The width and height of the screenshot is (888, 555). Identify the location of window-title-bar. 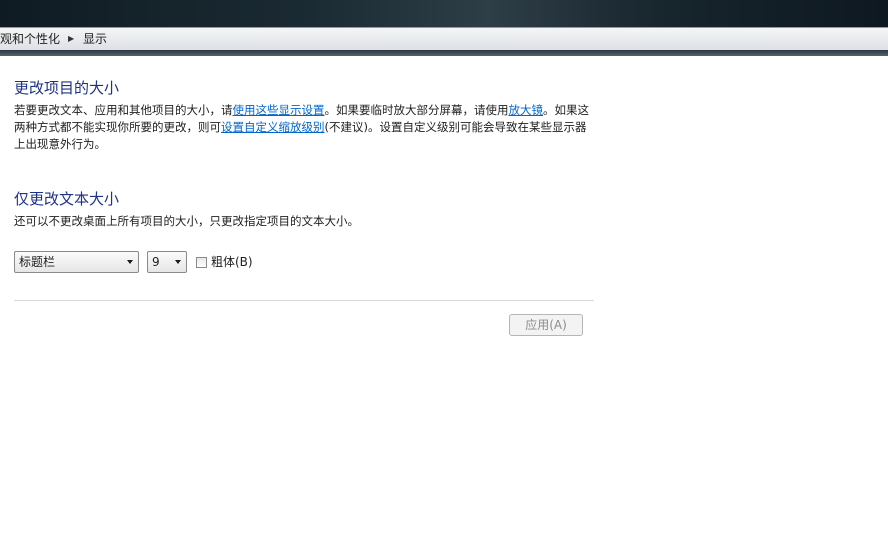
(444, 13).